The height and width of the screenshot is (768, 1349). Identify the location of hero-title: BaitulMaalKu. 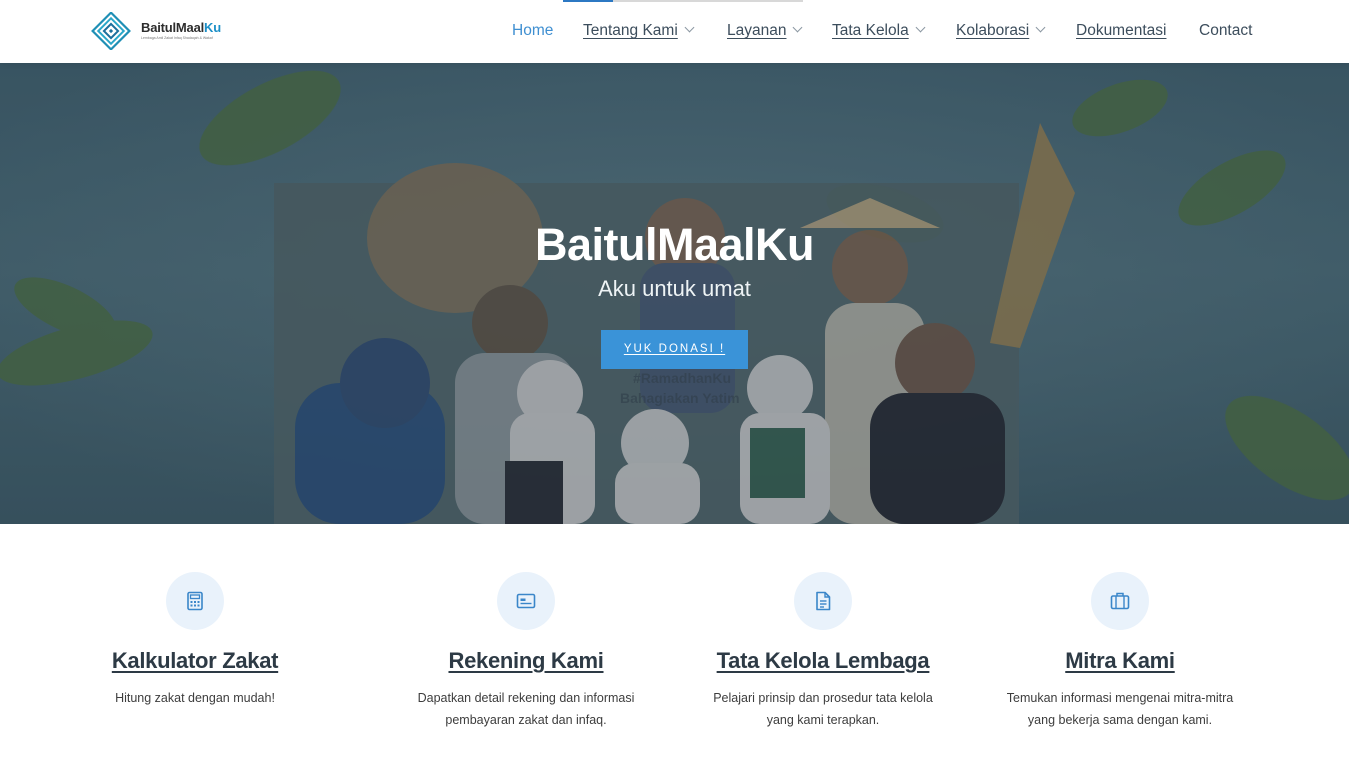
(674, 244).